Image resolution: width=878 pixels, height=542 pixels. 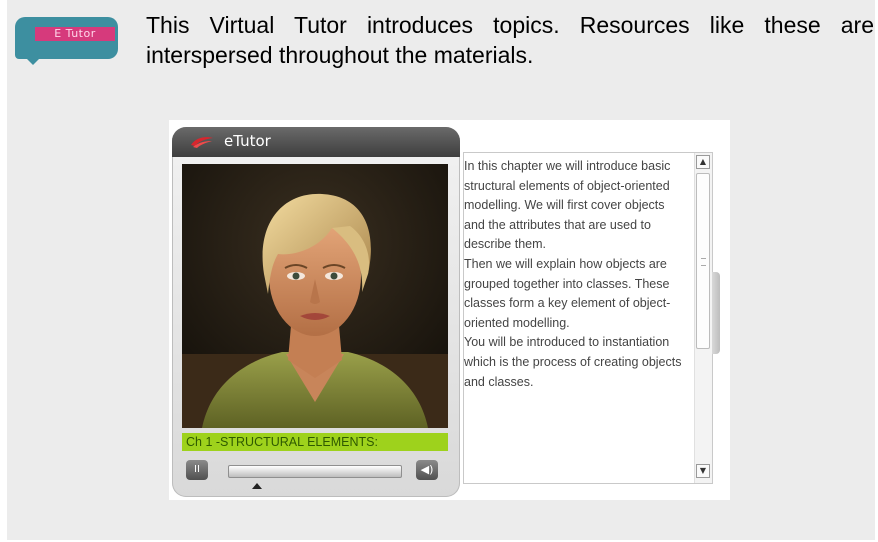 I want to click on volume-button: ◀), so click(x=427, y=470).